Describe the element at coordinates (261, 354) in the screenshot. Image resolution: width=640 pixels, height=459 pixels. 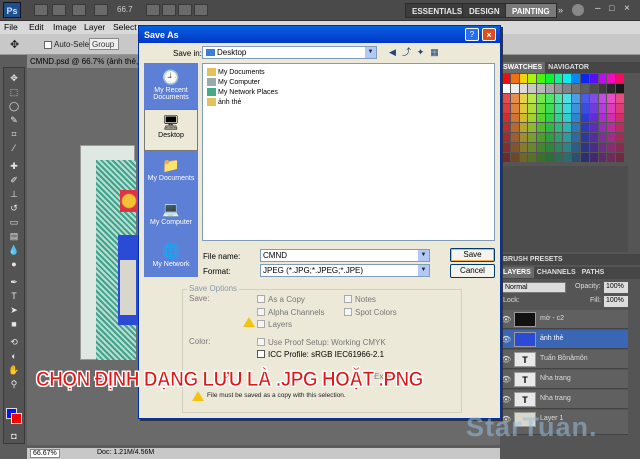
I see `icc-profile-checkbox` at that location.